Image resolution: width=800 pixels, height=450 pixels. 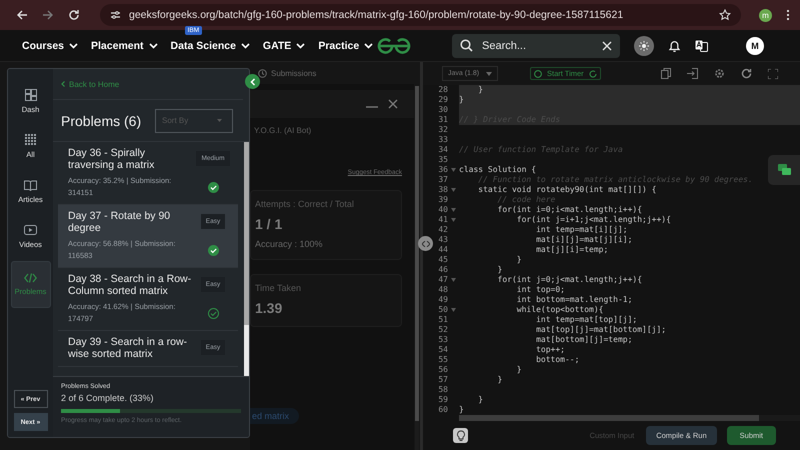 I want to click on stat-value: 1.39, so click(x=269, y=308).